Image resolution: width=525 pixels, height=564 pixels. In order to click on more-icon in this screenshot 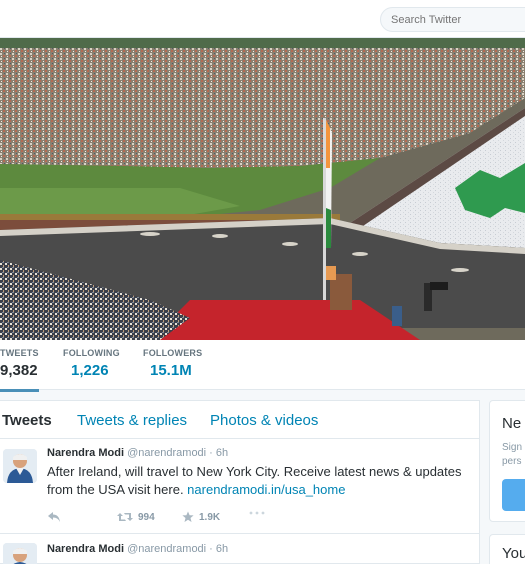, I will do `click(257, 513)`.